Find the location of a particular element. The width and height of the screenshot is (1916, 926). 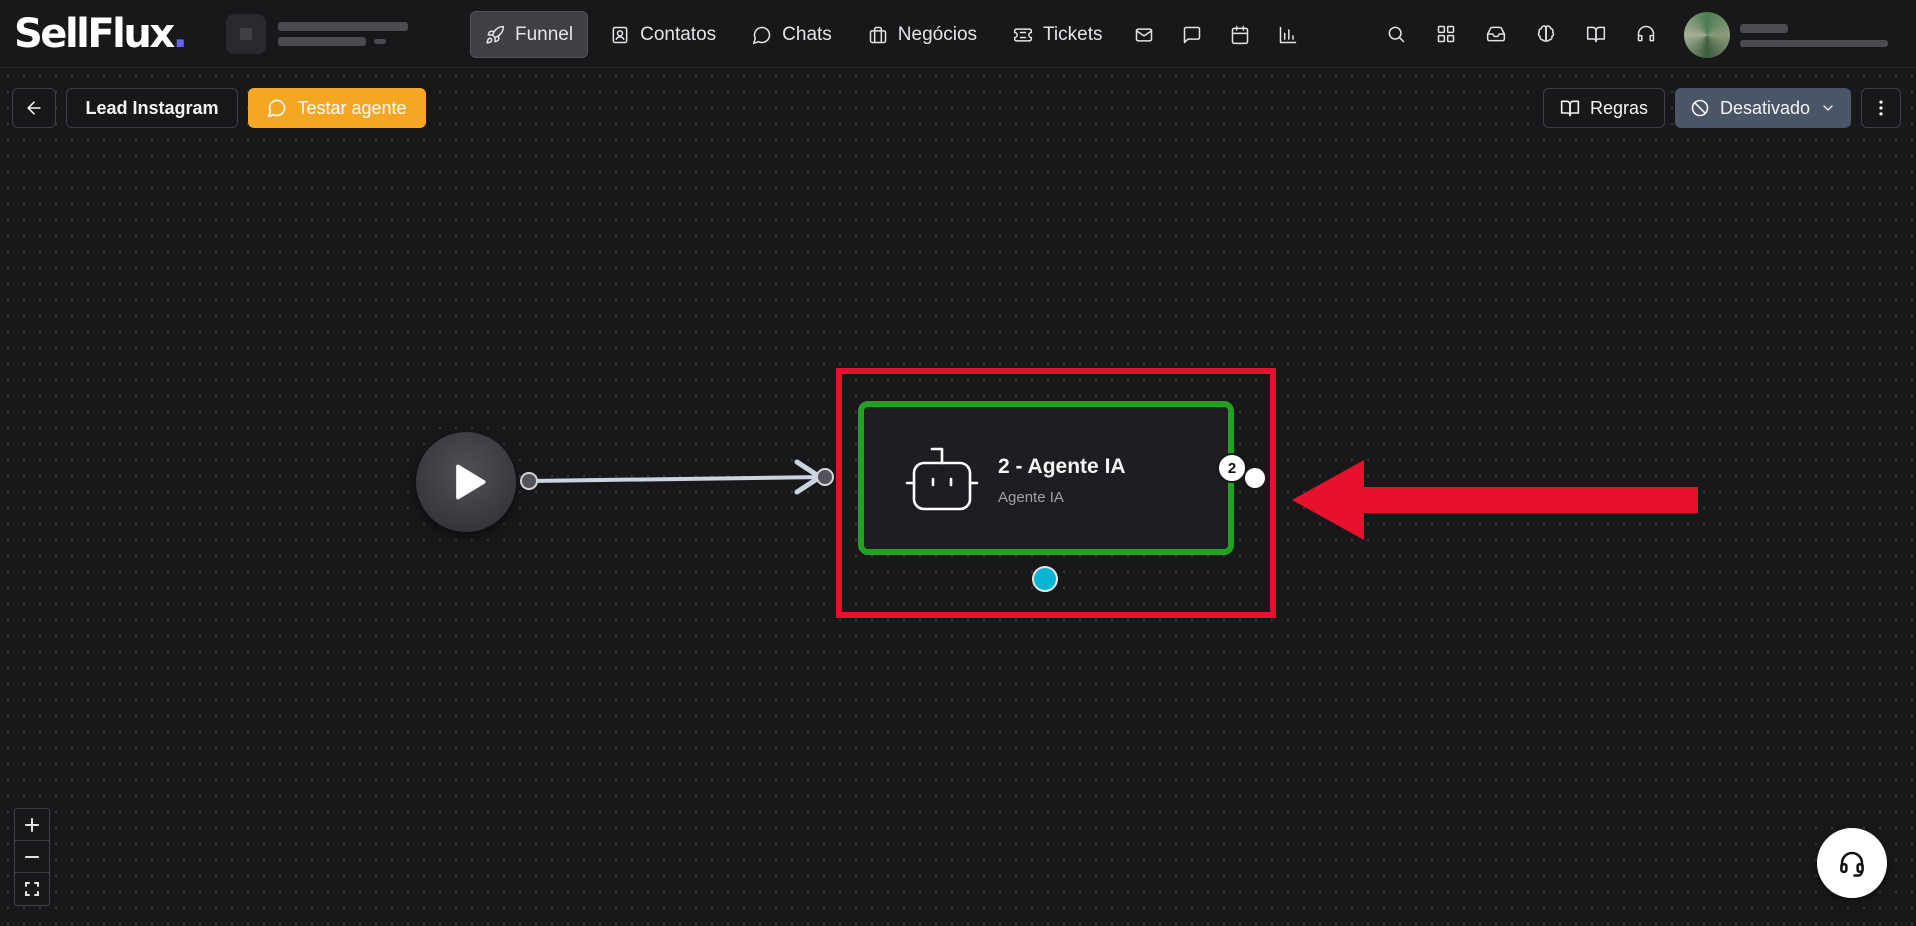

arrow-left-icon is located at coordinates (34, 108).